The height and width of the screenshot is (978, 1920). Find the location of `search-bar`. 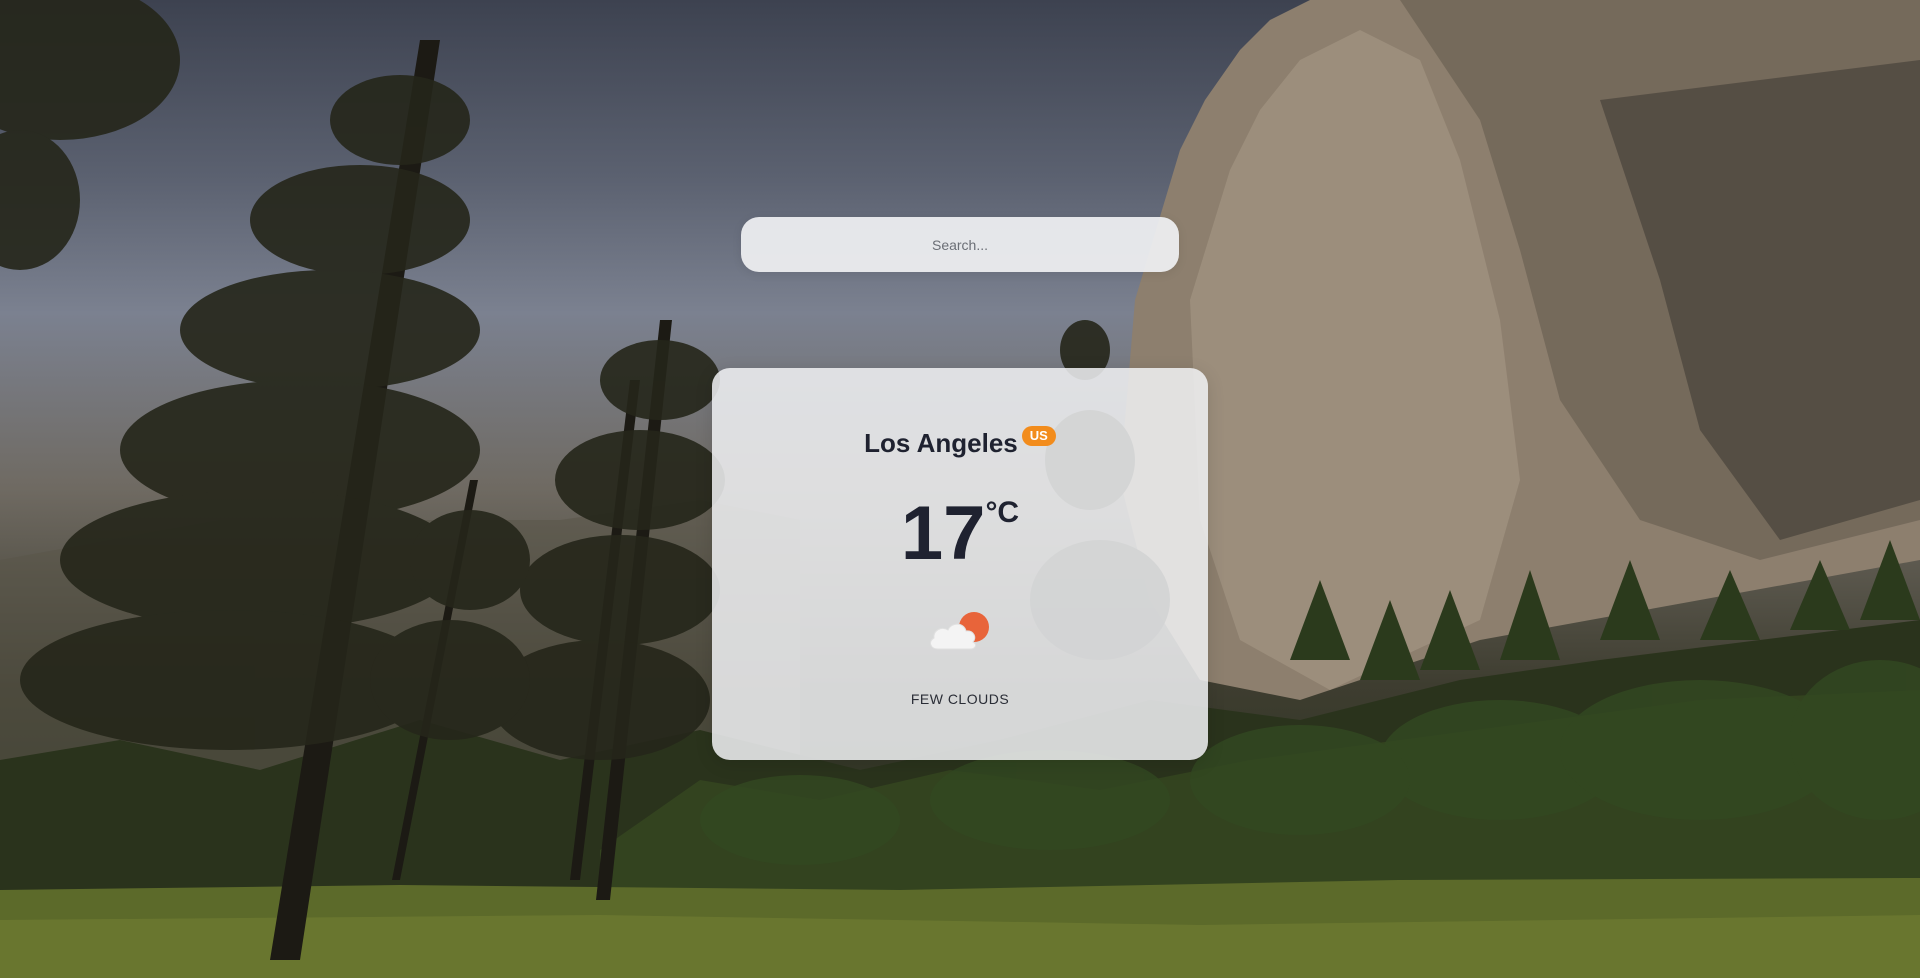

search-bar is located at coordinates (960, 244).